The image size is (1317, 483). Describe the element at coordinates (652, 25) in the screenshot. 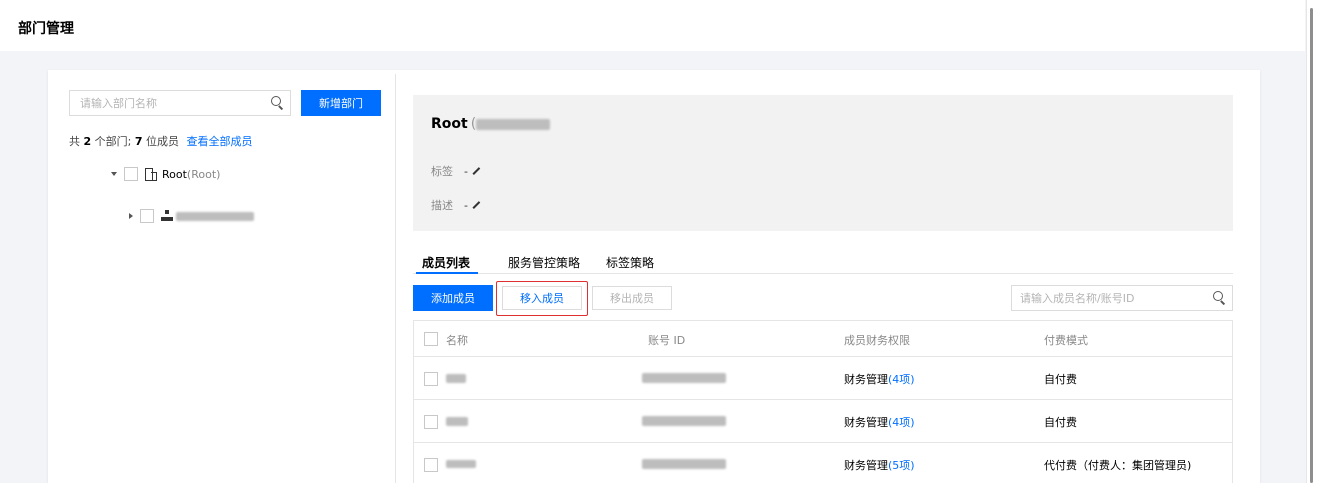

I see `top-header: 部门管理` at that location.